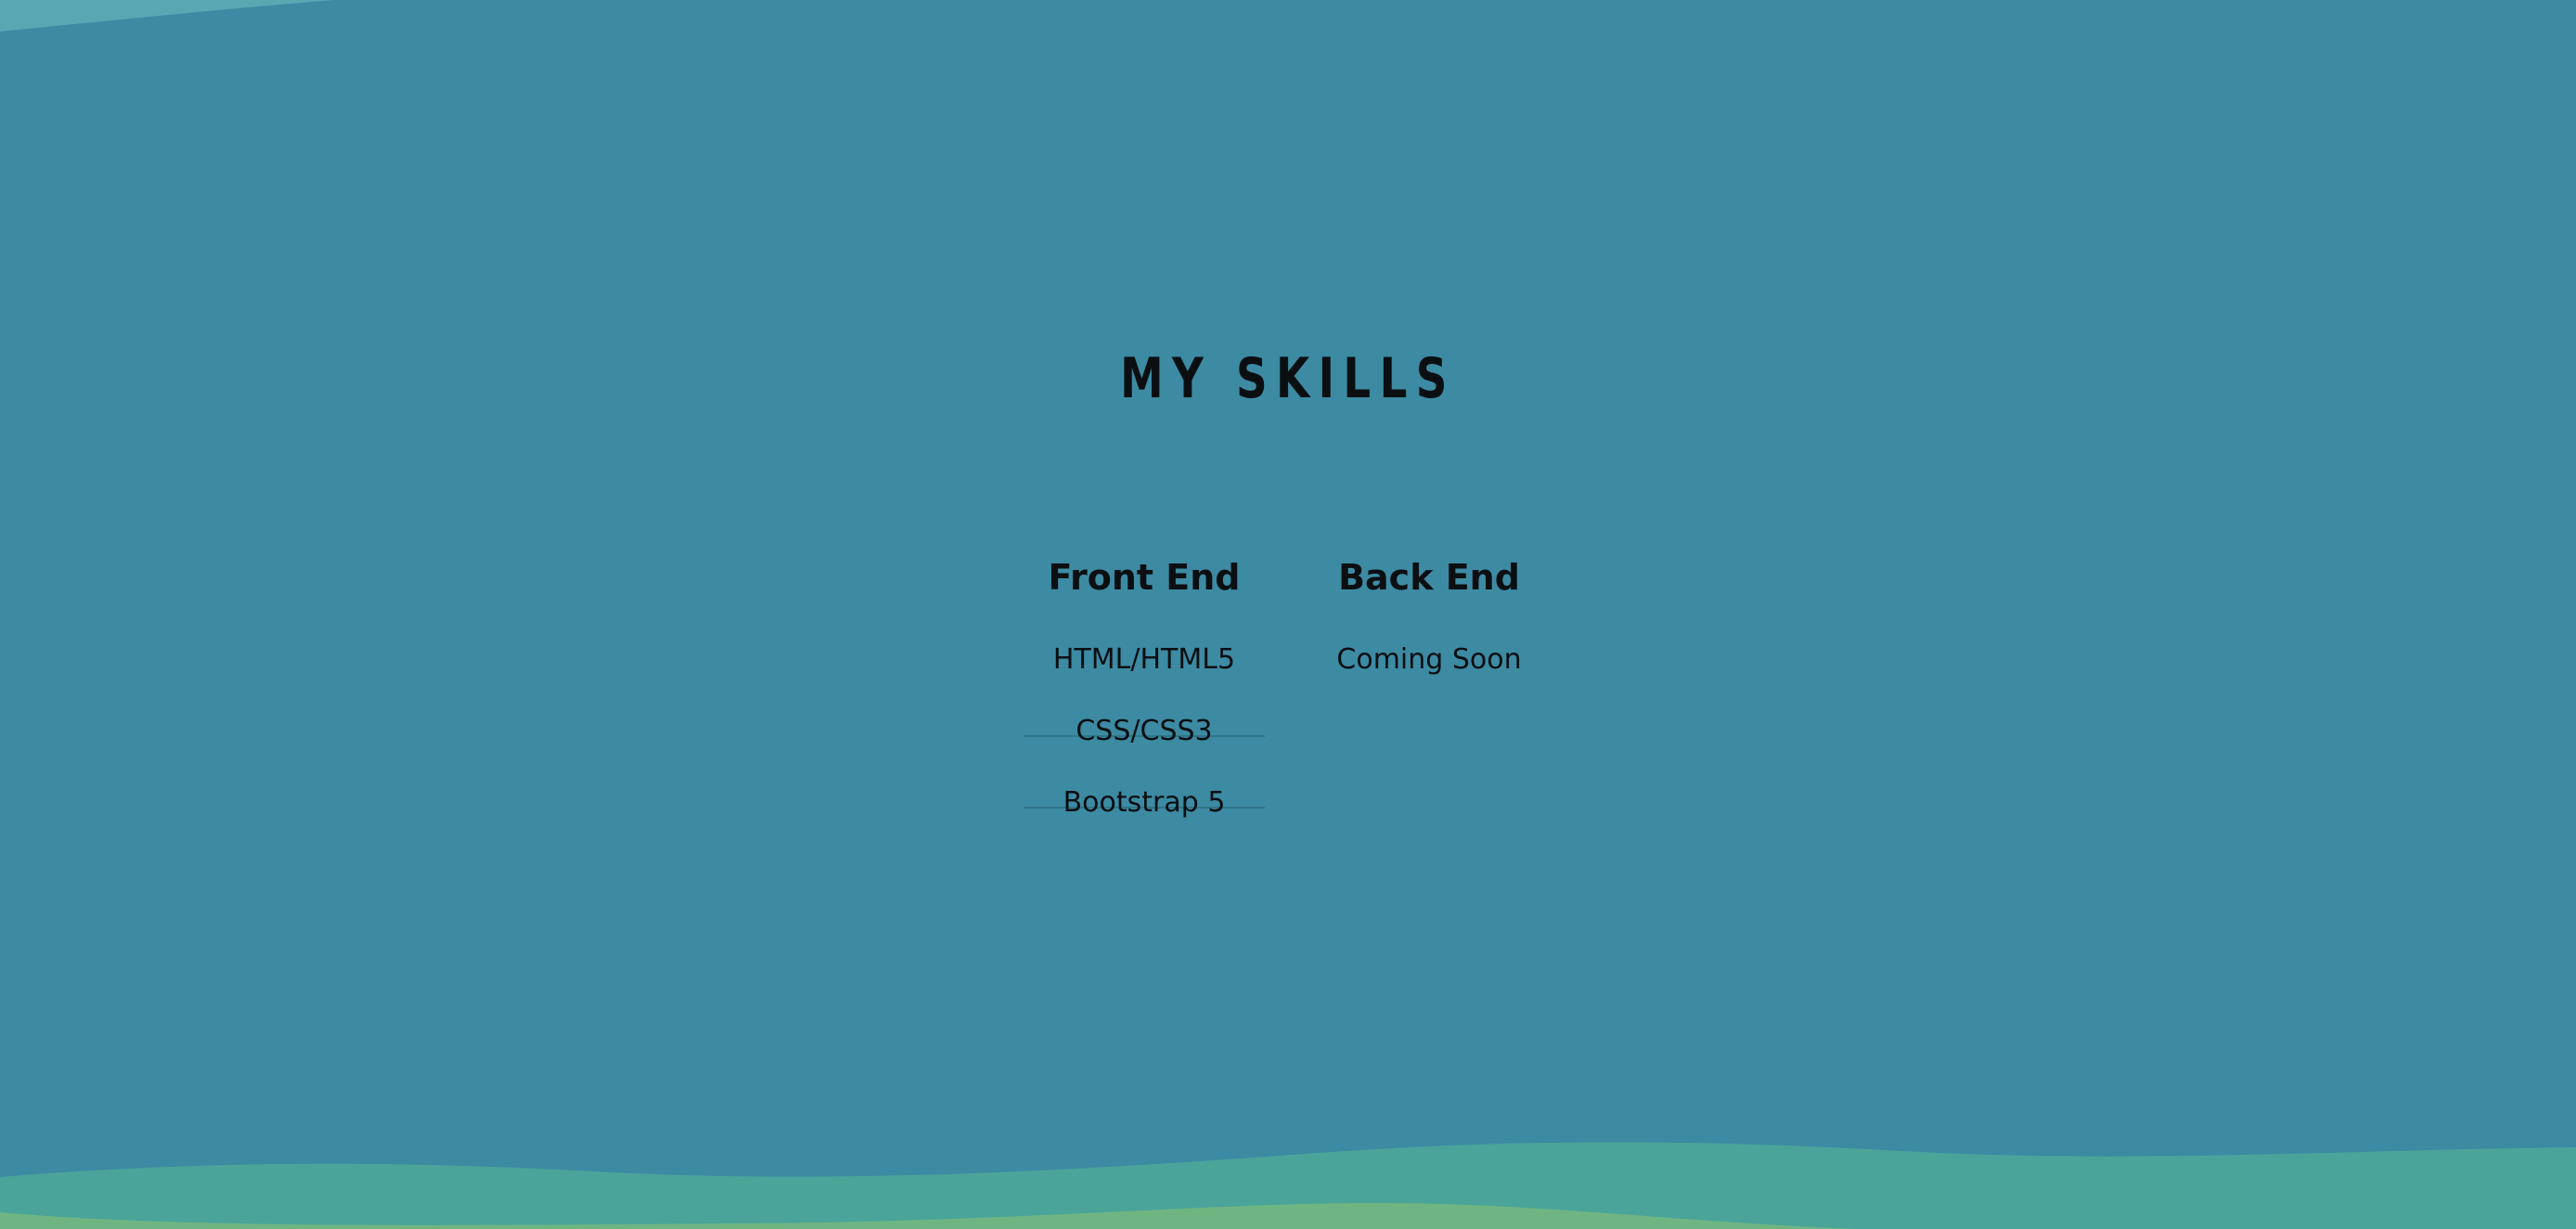 Image resolution: width=2576 pixels, height=1229 pixels. I want to click on back-end-column: Back End Coming Soon, so click(1429, 642).